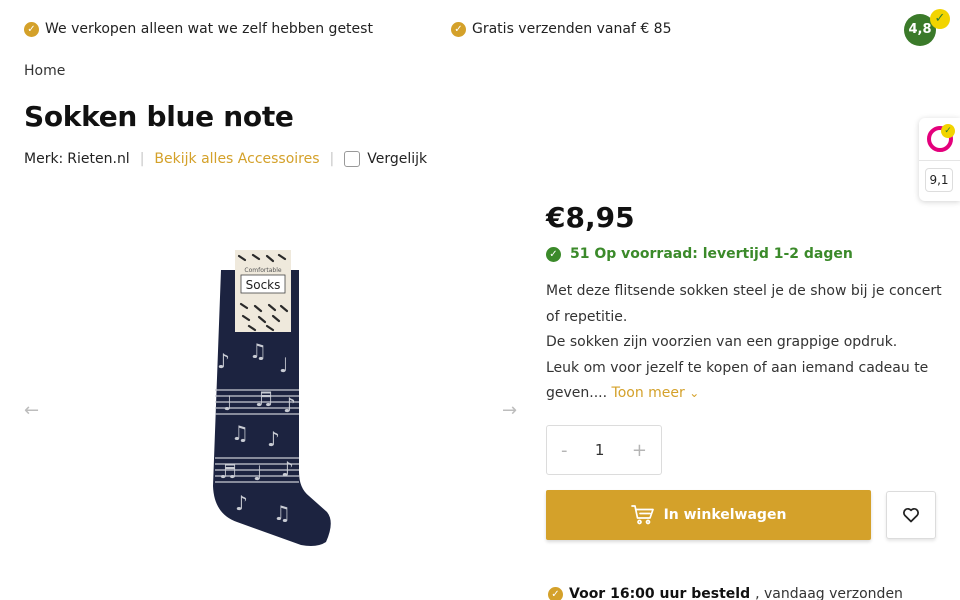 The width and height of the screenshot is (960, 600). What do you see at coordinates (660, 593) in the screenshot?
I see `shipping-bold: Voor 16:00 uur besteld` at bounding box center [660, 593].